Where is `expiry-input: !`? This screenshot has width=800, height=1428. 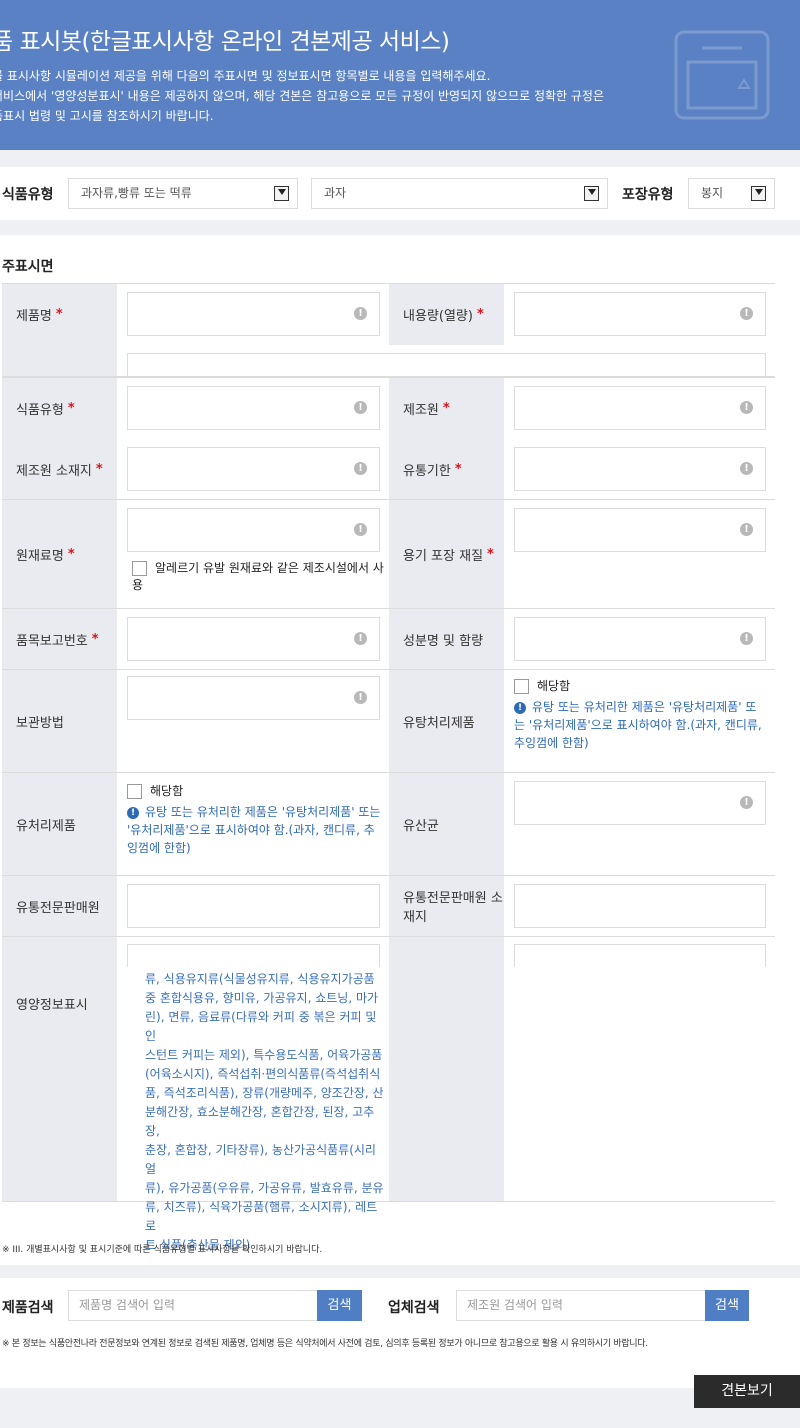
expiry-input: ! is located at coordinates (640, 469).